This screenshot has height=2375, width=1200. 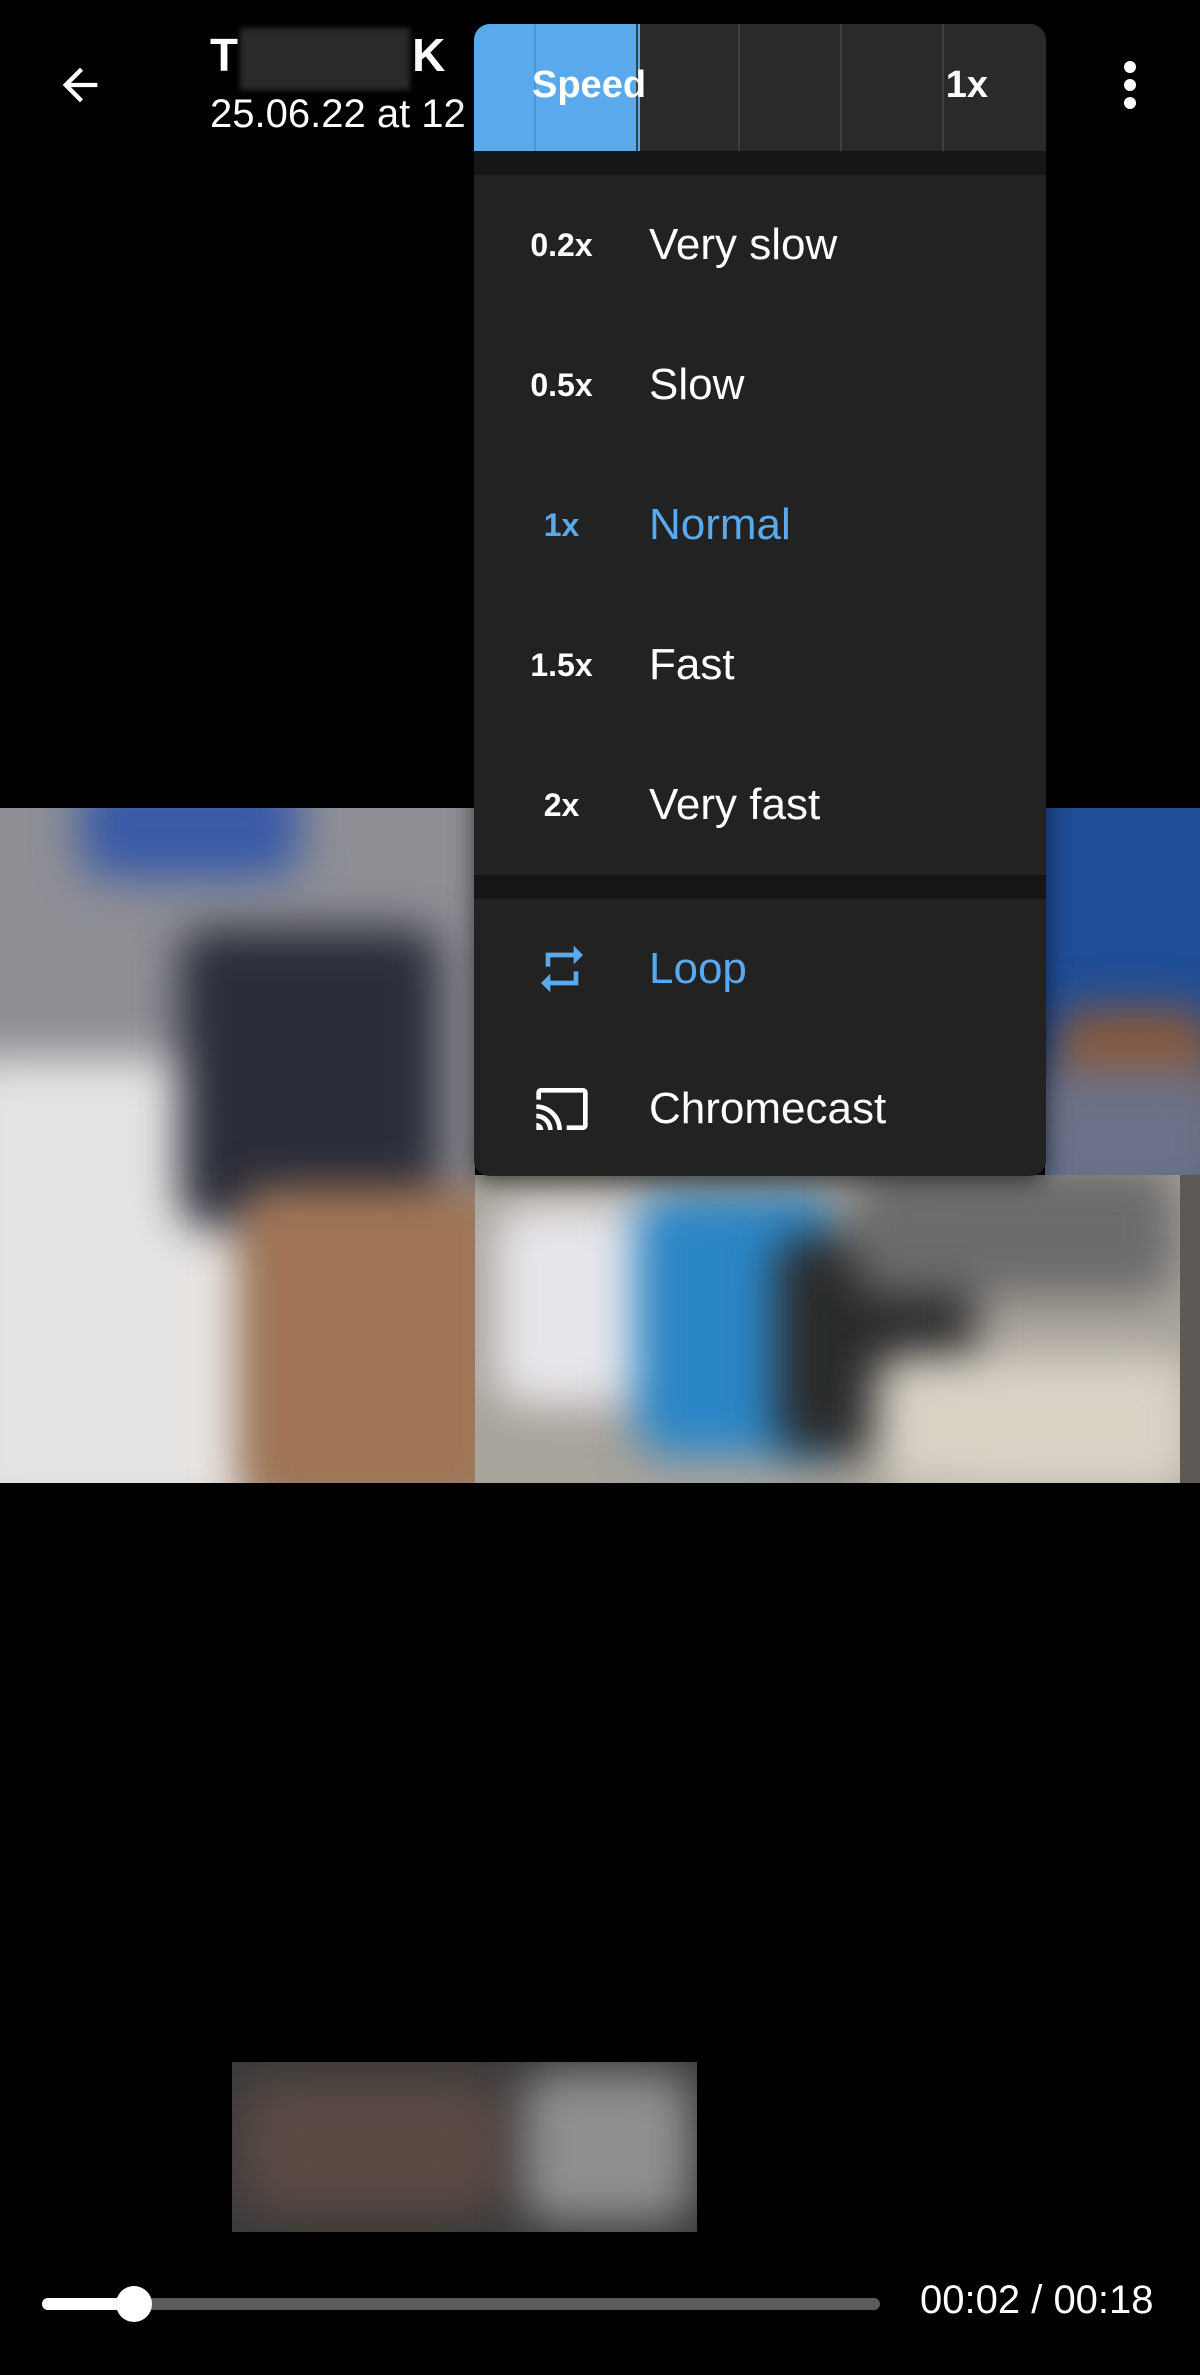 What do you see at coordinates (698, 968) in the screenshot?
I see `loop-label: Loop` at bounding box center [698, 968].